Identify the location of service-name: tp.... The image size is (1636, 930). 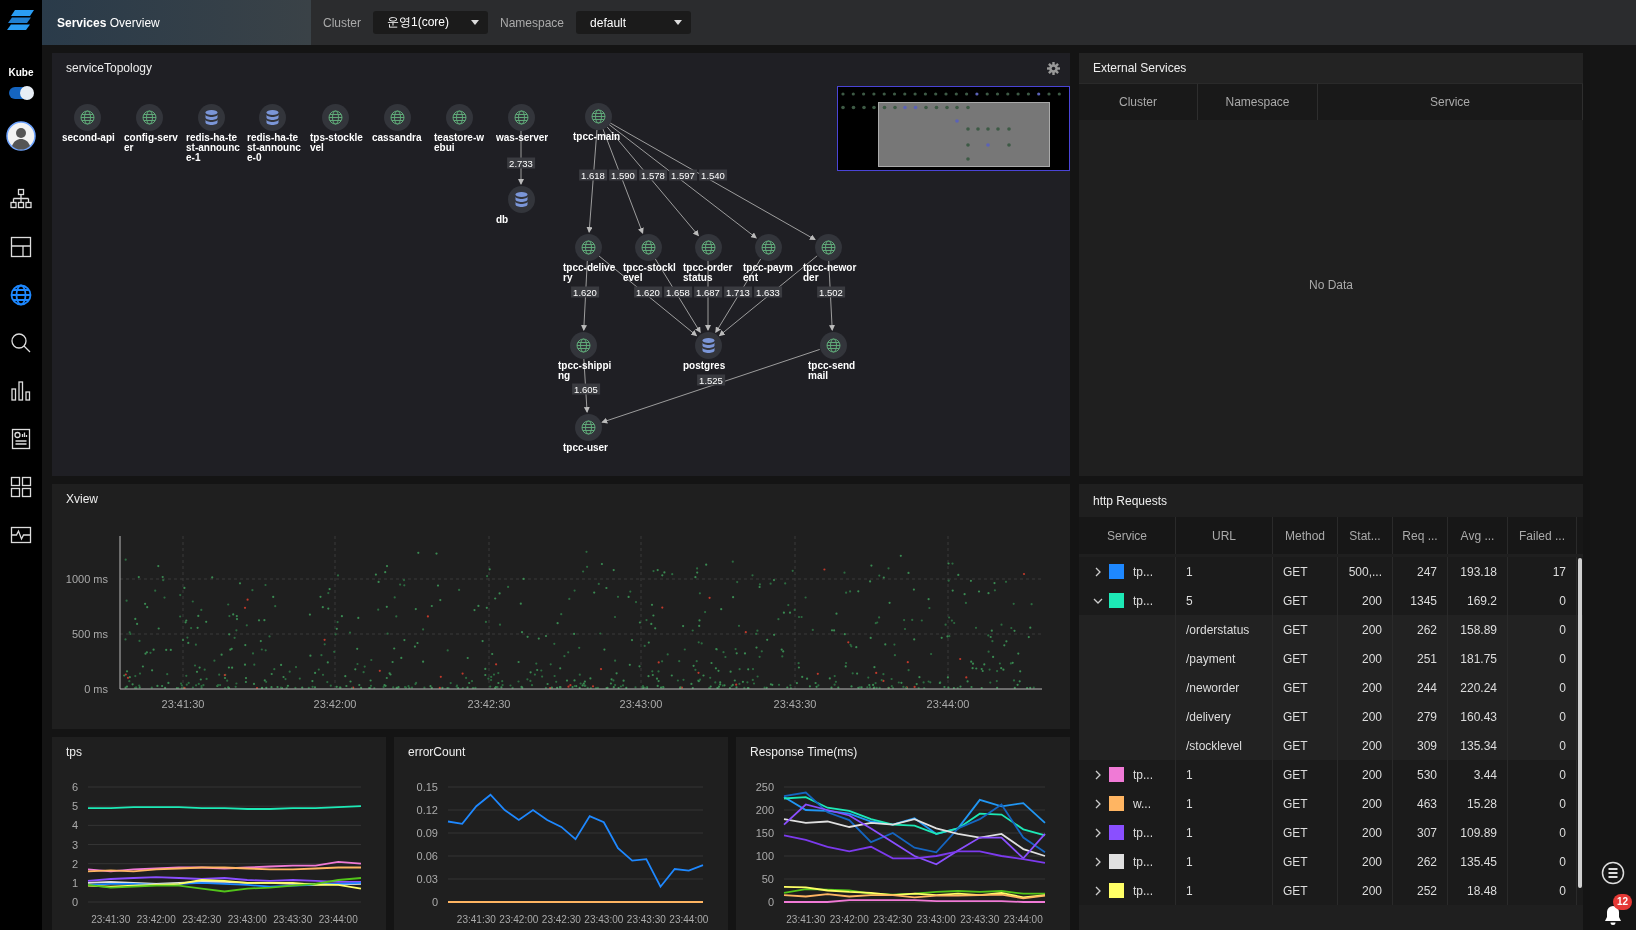
(1143, 571).